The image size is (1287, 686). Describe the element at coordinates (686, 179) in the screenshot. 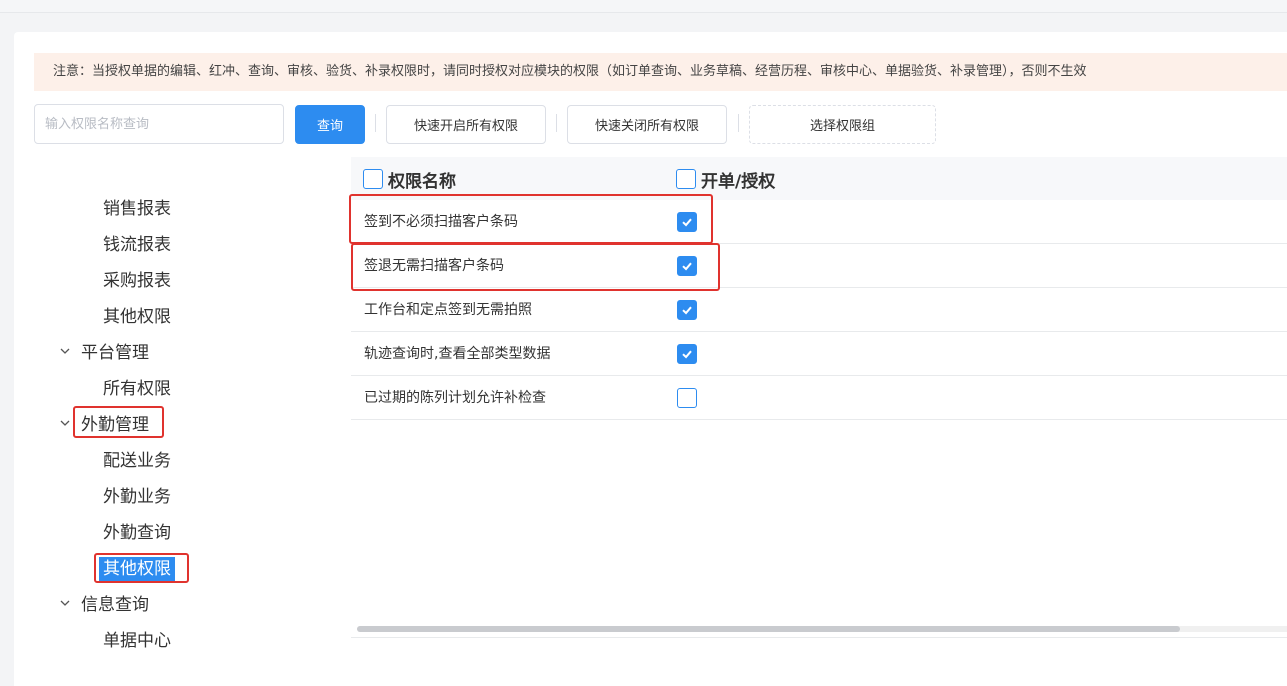

I see `select-all-authorize-checkbox` at that location.